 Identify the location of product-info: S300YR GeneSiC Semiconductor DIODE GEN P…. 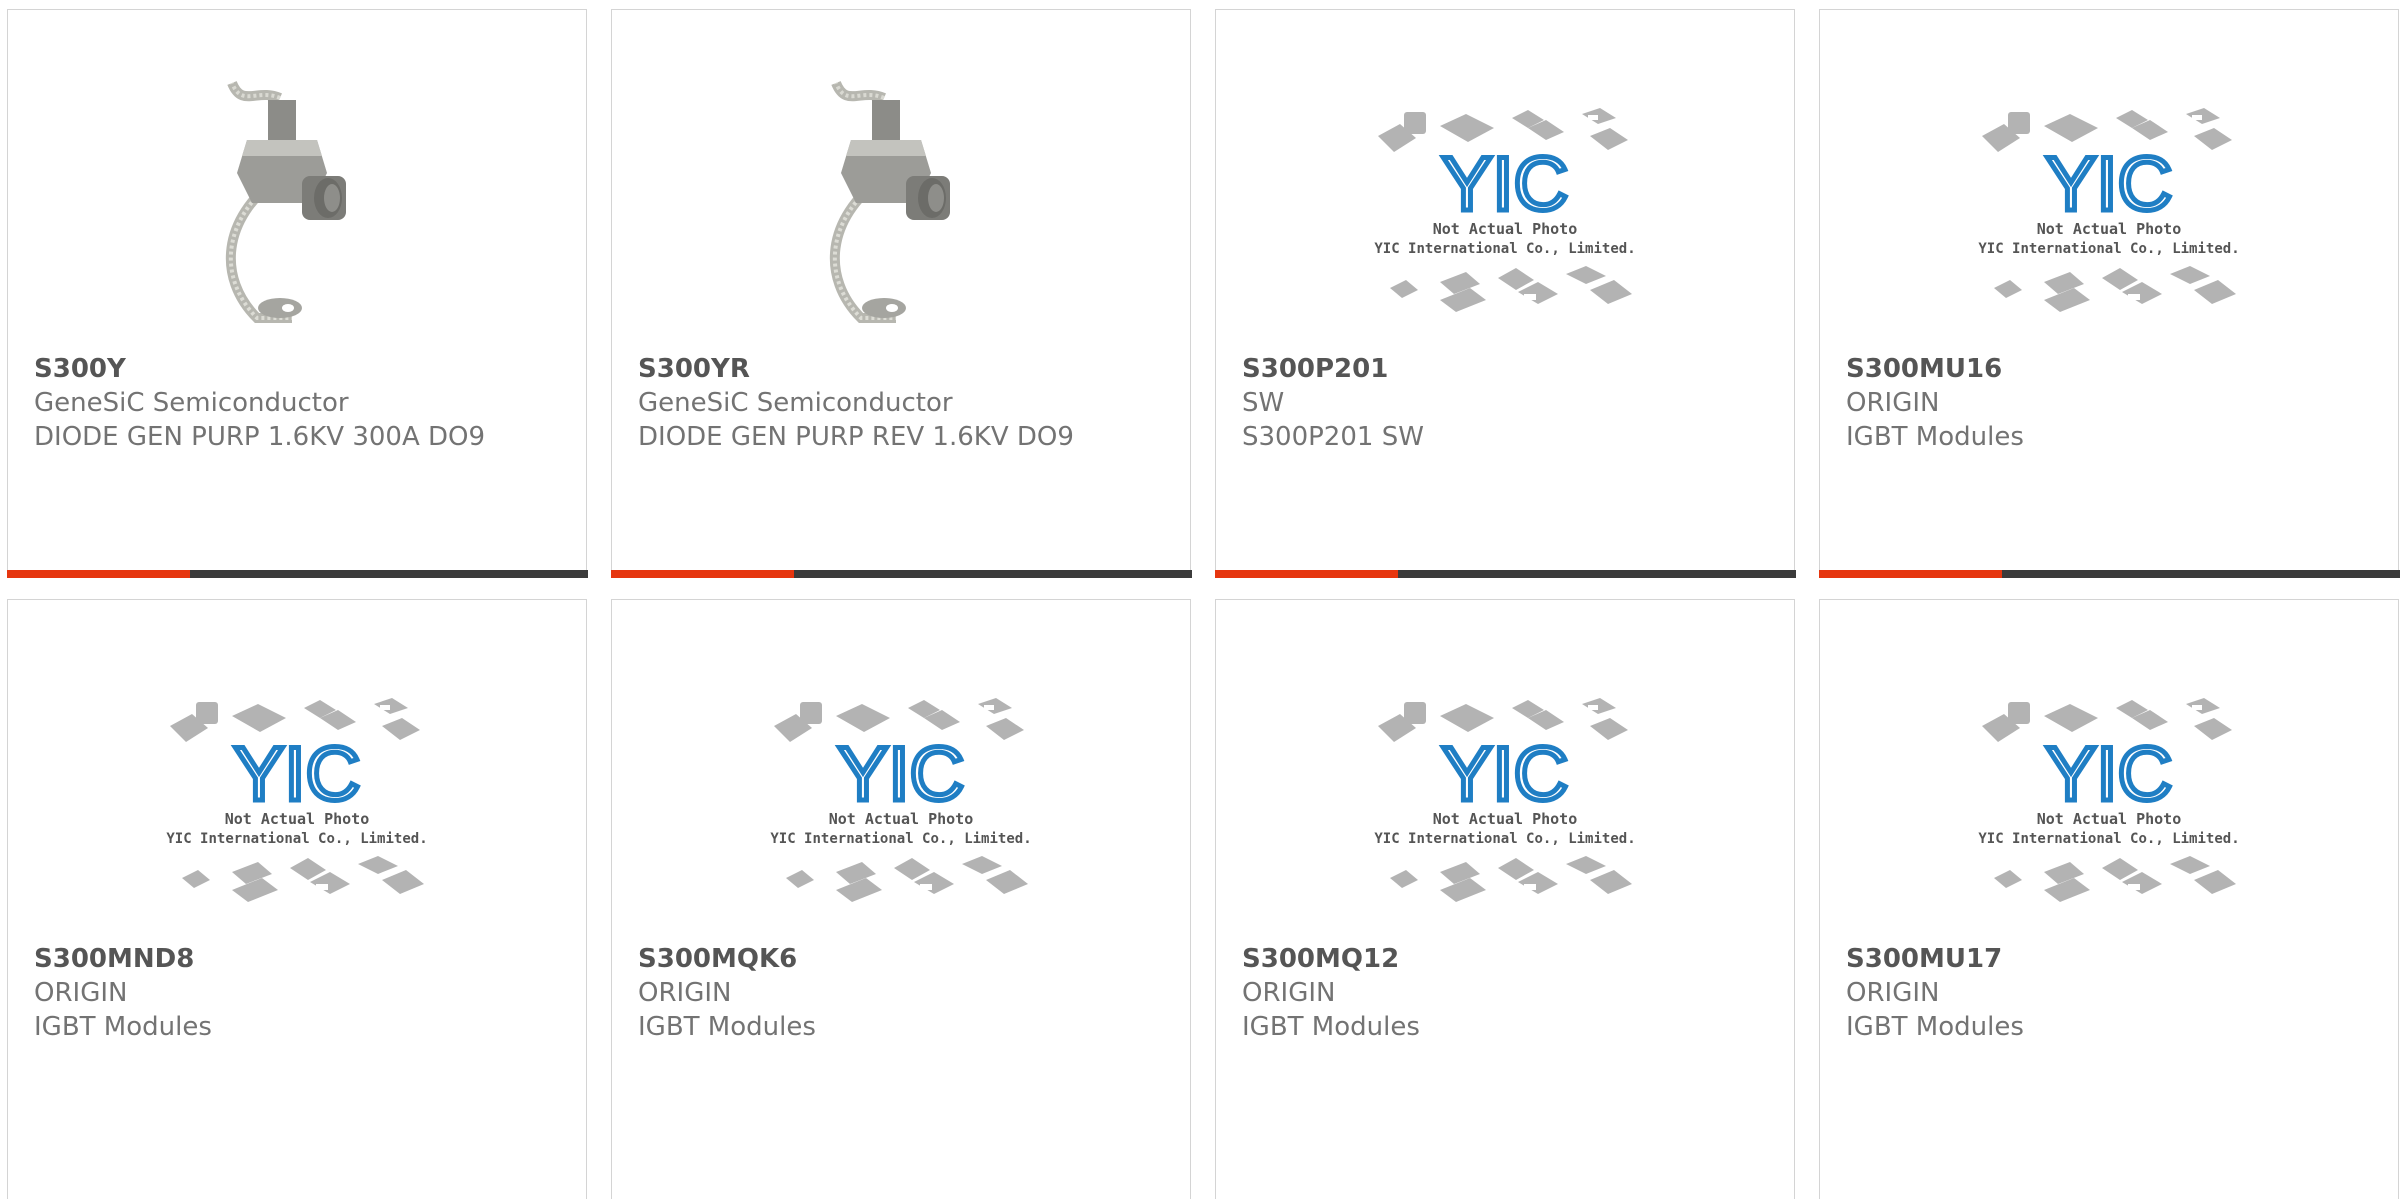
(904, 403).